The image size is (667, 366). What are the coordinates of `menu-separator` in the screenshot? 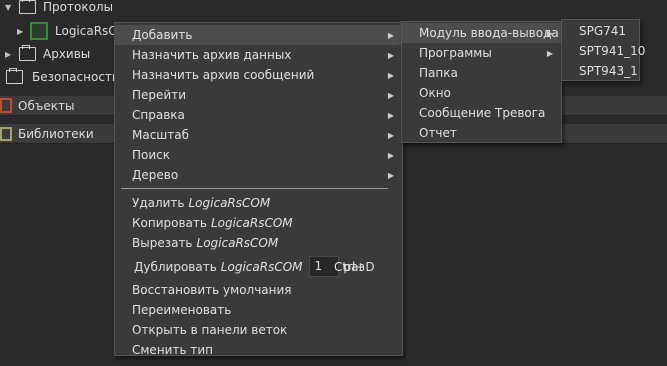 It's located at (254, 188).